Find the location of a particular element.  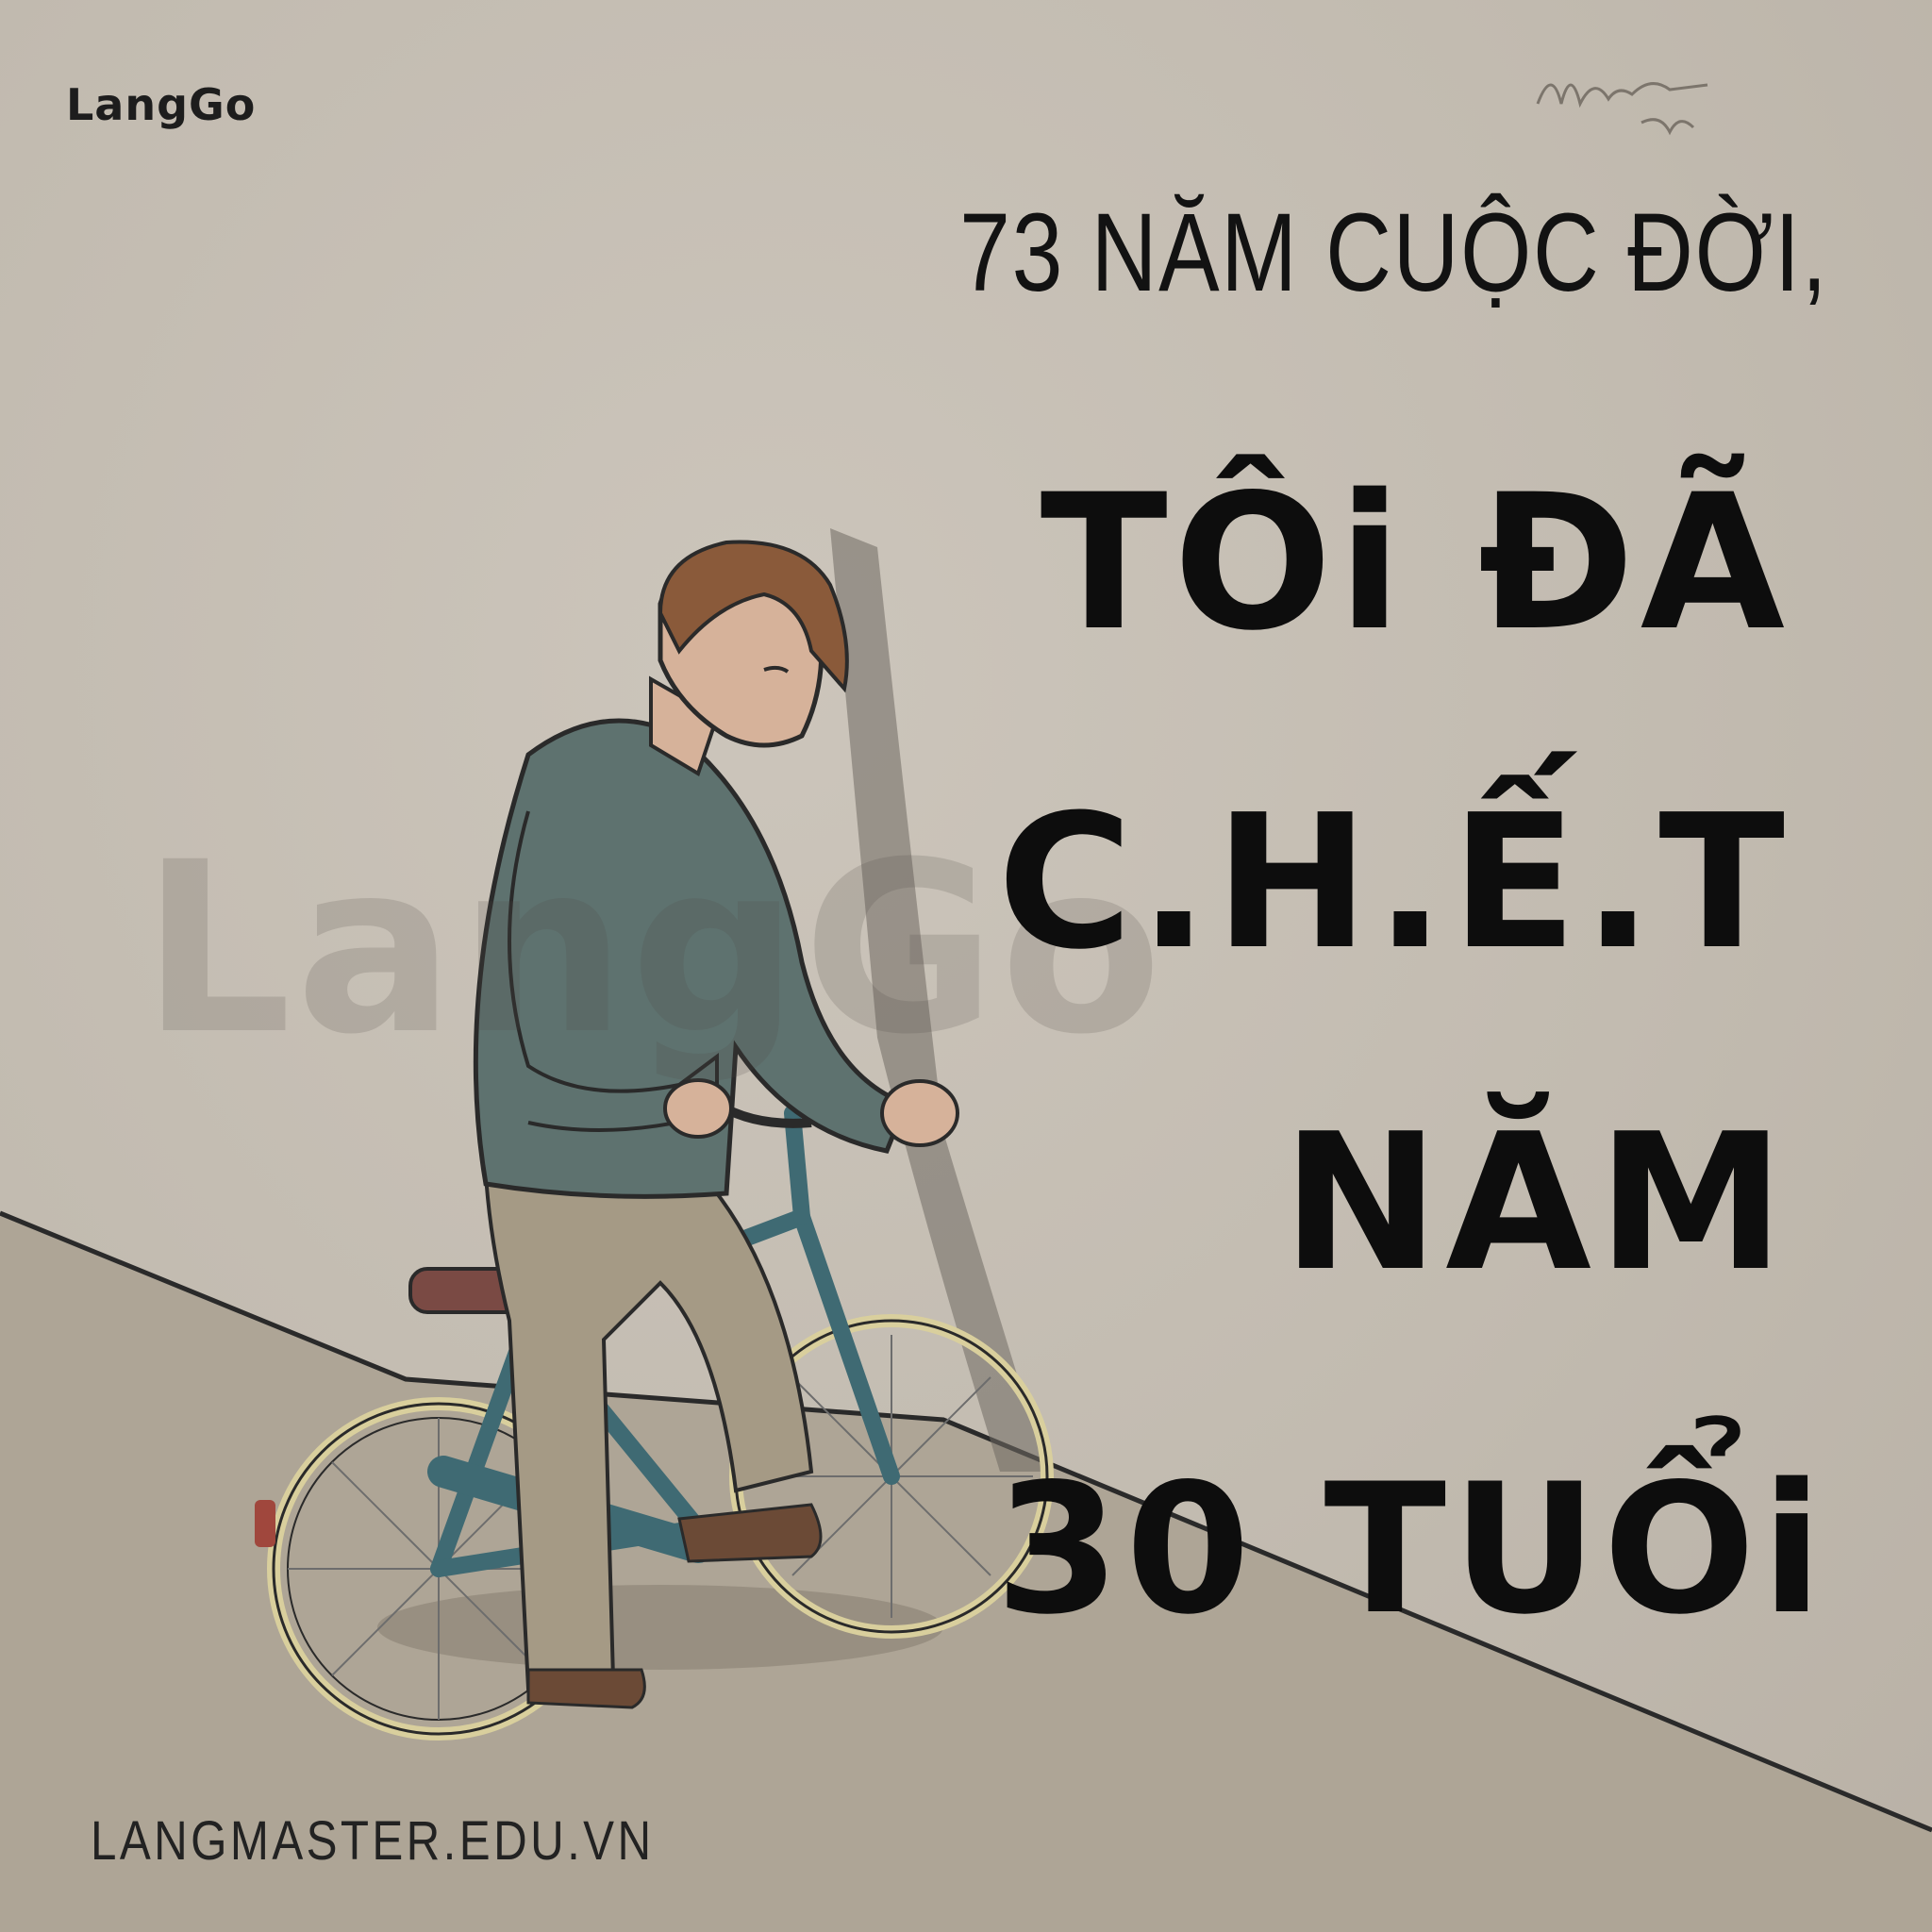

artist-signature is located at coordinates (1622, 109).